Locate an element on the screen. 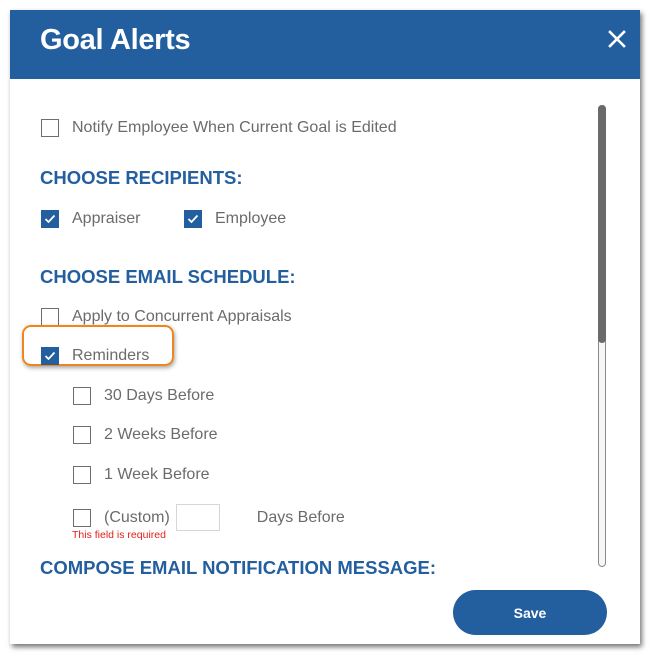  concurrent-appraisals-option: Apply to Concurrent Appraisals is located at coordinates (166, 317).